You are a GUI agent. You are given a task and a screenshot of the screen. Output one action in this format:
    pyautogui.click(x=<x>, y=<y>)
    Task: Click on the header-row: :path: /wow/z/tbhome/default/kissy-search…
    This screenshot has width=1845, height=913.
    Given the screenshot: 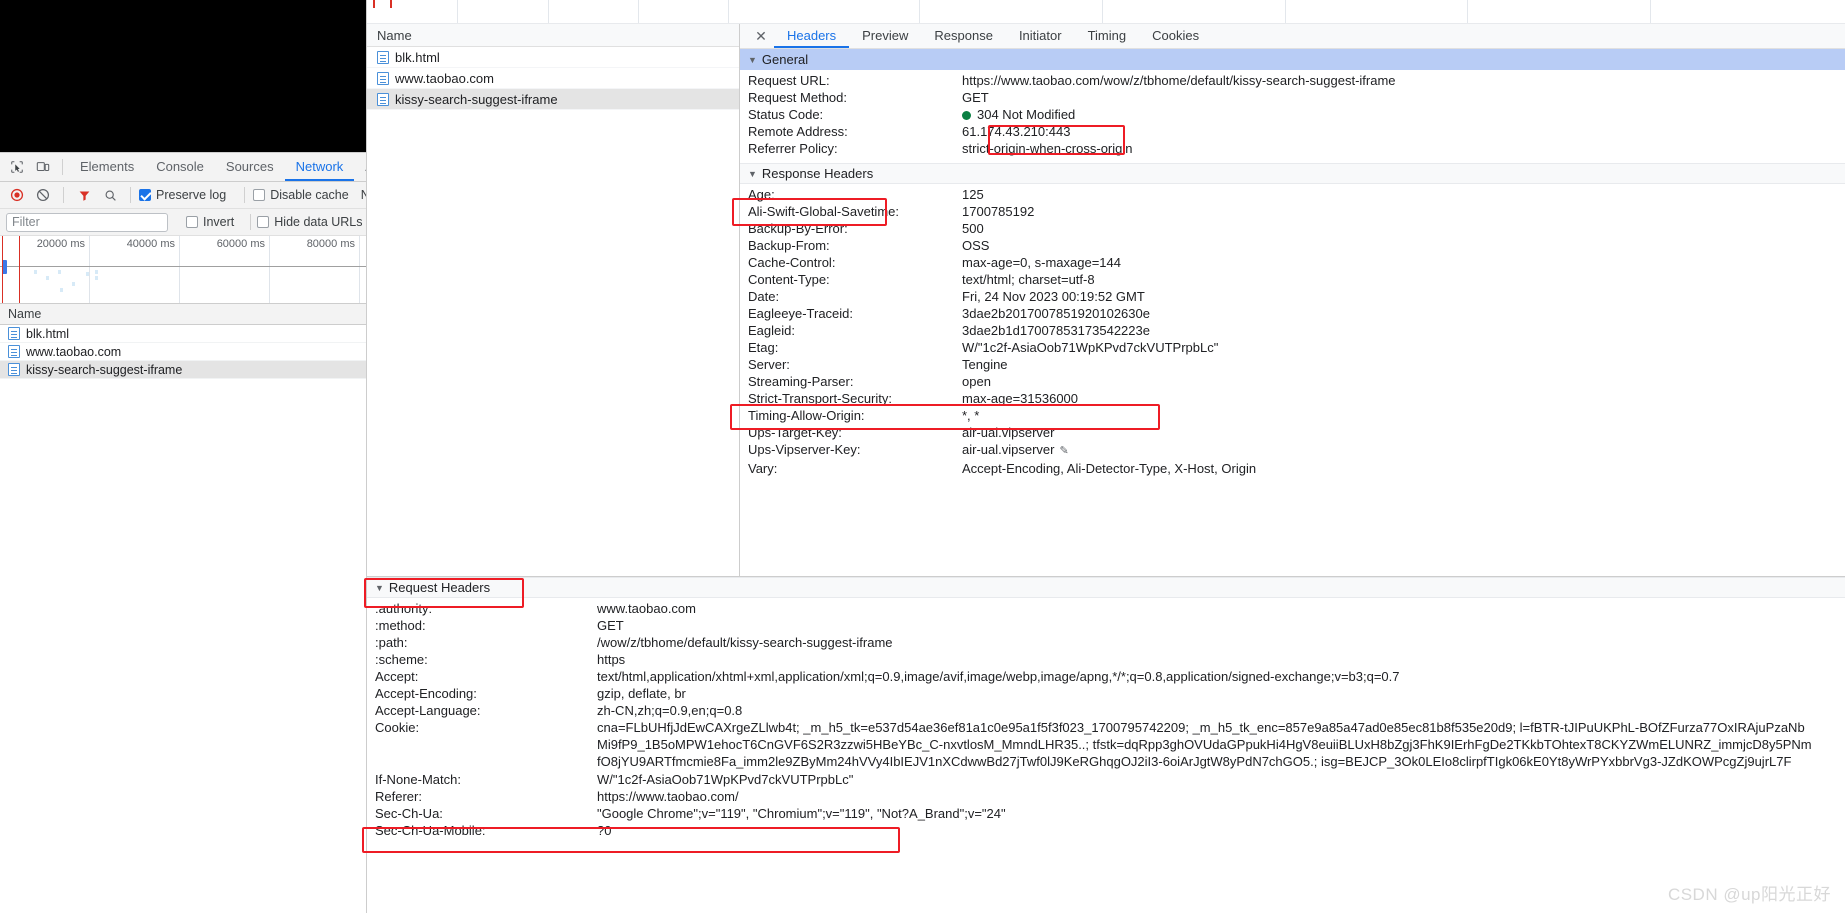 What is the action you would take?
    pyautogui.click(x=1106, y=642)
    